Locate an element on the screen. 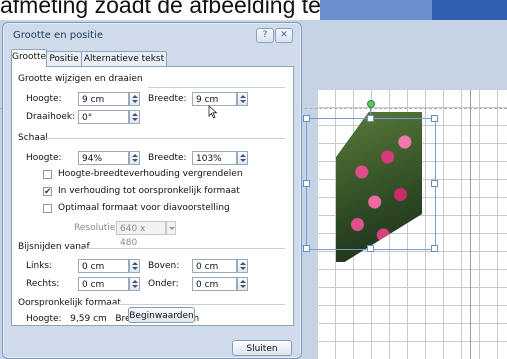  dialog-title: Grootte en positie is located at coordinates (58, 35).